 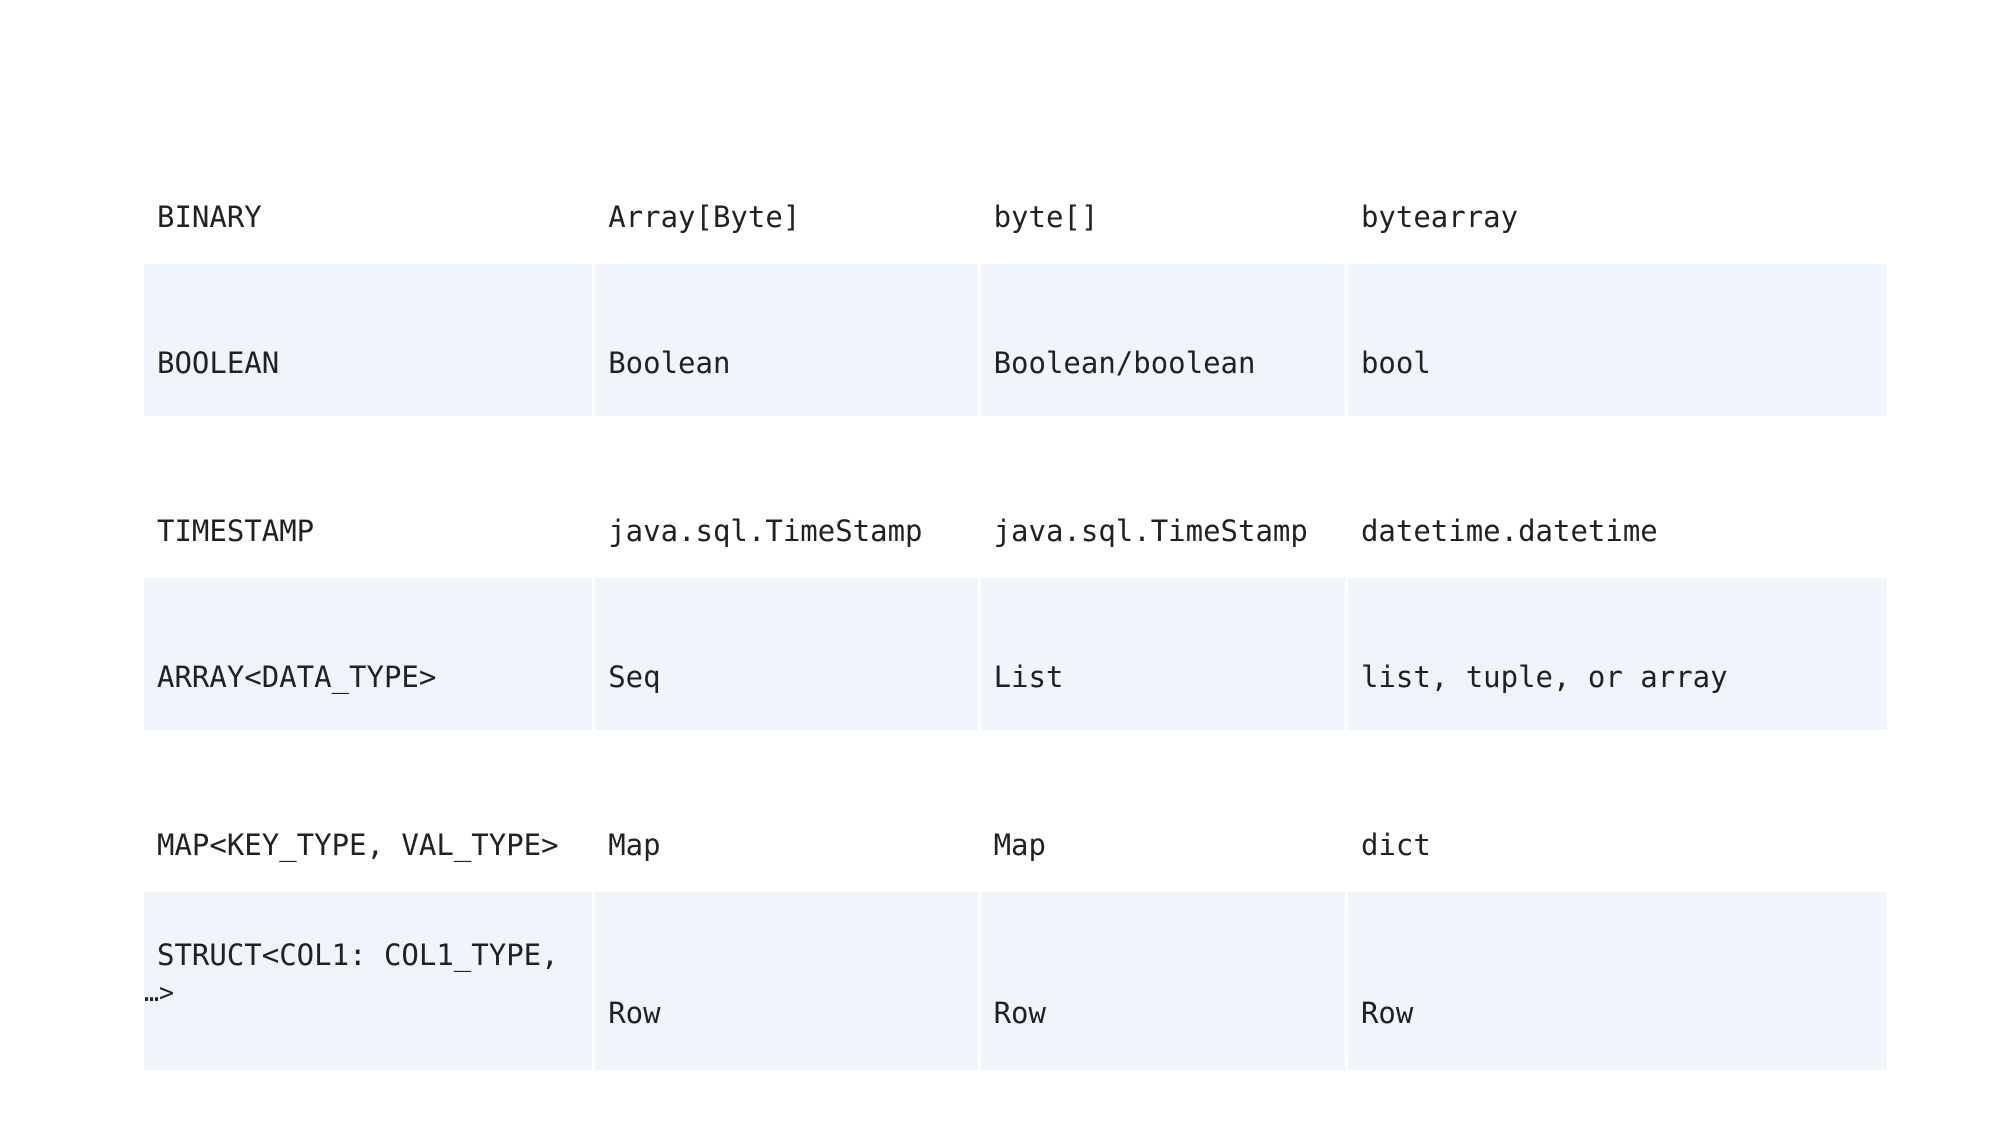 What do you see at coordinates (1150, 531) in the screenshot?
I see `java-type-cell: java.sql.TimeStamp` at bounding box center [1150, 531].